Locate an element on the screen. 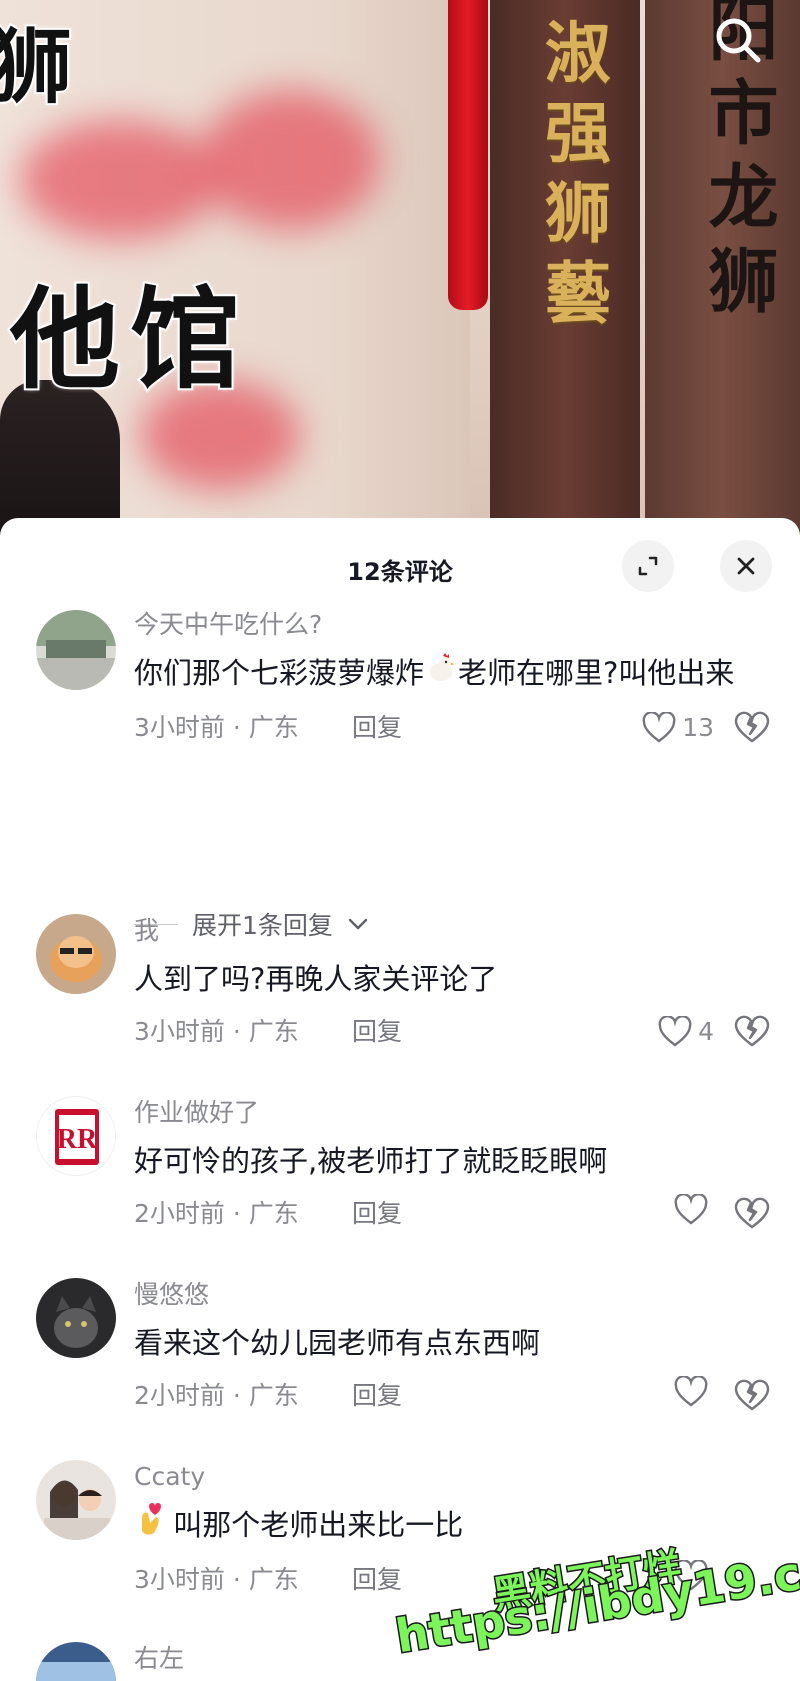  comment-username: 慢悠悠 is located at coordinates (452, 1295).